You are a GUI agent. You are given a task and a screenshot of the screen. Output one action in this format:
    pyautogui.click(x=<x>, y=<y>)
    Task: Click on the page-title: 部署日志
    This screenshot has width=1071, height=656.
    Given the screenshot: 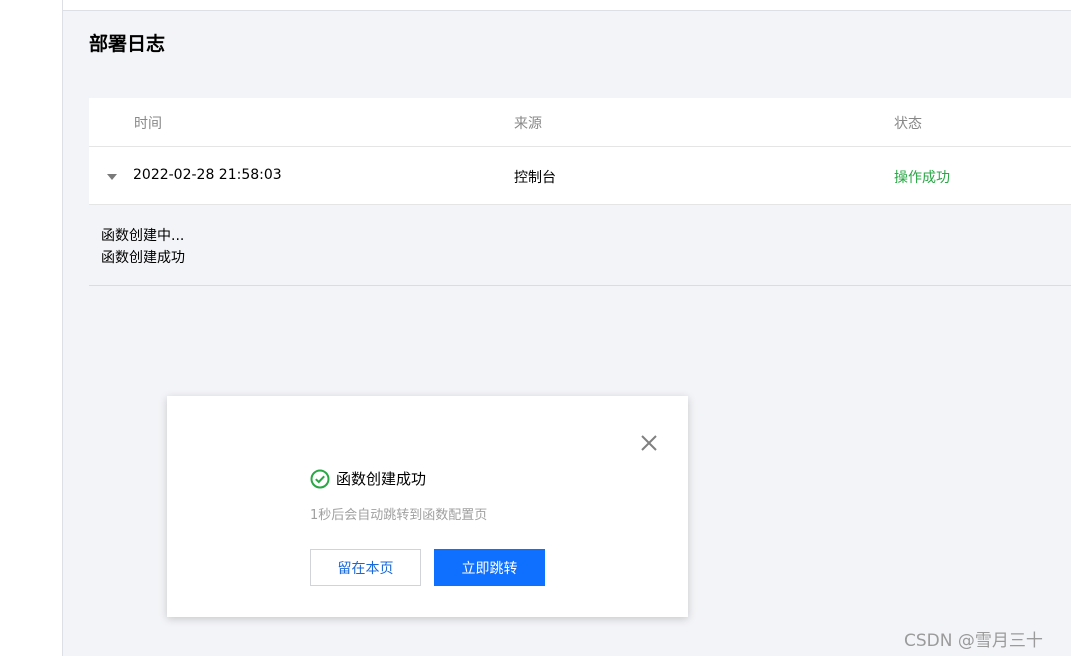 What is the action you would take?
    pyautogui.click(x=127, y=44)
    